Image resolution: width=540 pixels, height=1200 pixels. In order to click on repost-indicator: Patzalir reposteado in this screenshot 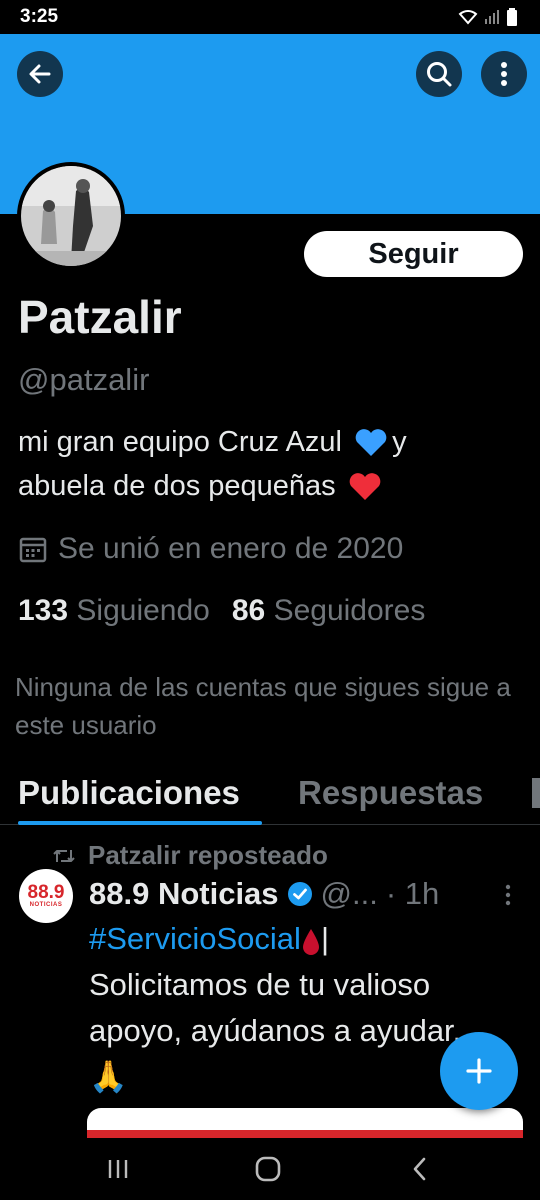, I will do `click(190, 855)`.